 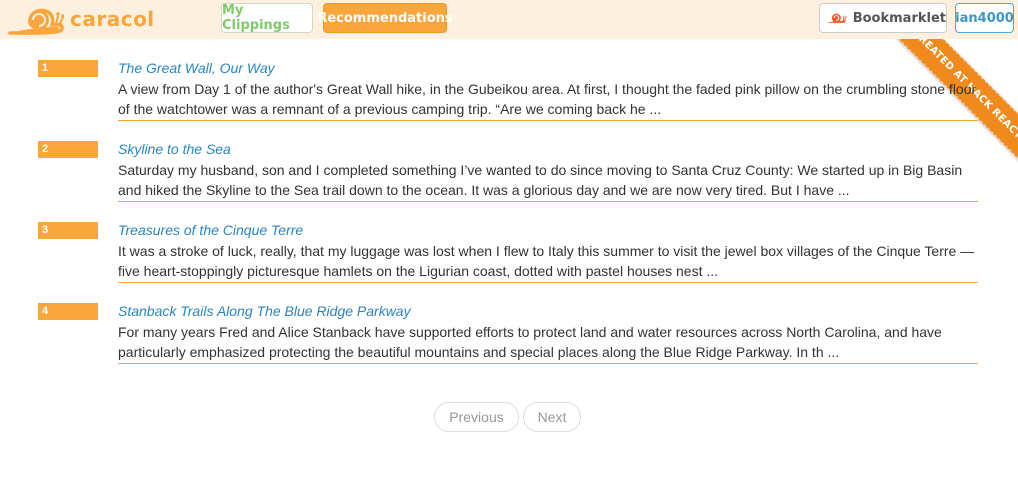 I want to click on bookmarklet-label: Bookmarklet, so click(x=899, y=18).